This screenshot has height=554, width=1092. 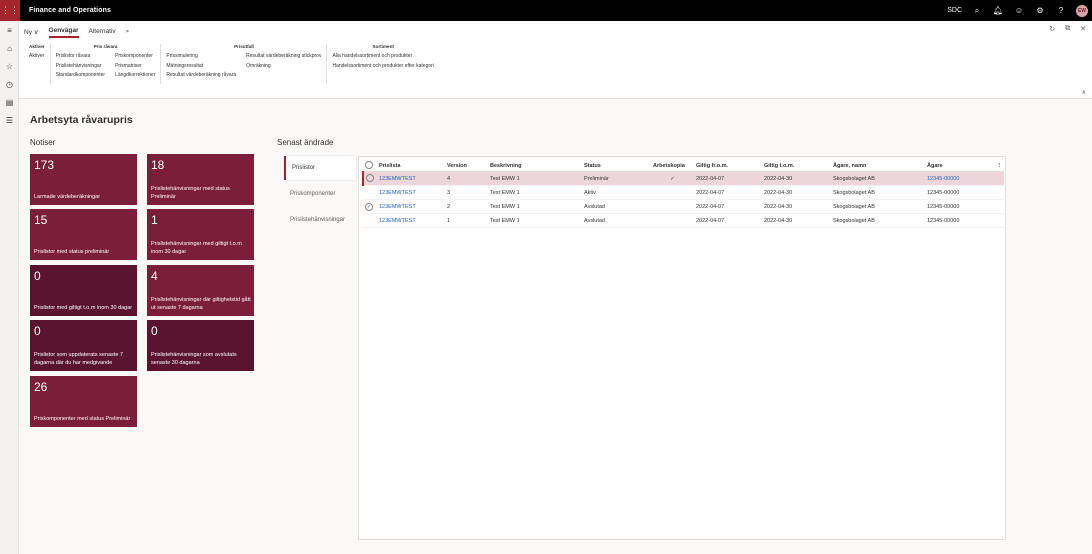 What do you see at coordinates (466, 166) in the screenshot?
I see `column-header-version: Version` at bounding box center [466, 166].